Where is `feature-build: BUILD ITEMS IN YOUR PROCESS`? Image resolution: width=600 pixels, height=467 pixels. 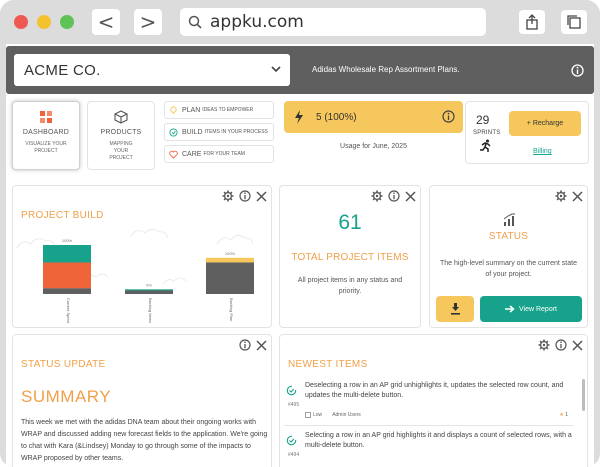
feature-build: BUILD ITEMS IN YOUR PROCESS is located at coordinates (219, 132).